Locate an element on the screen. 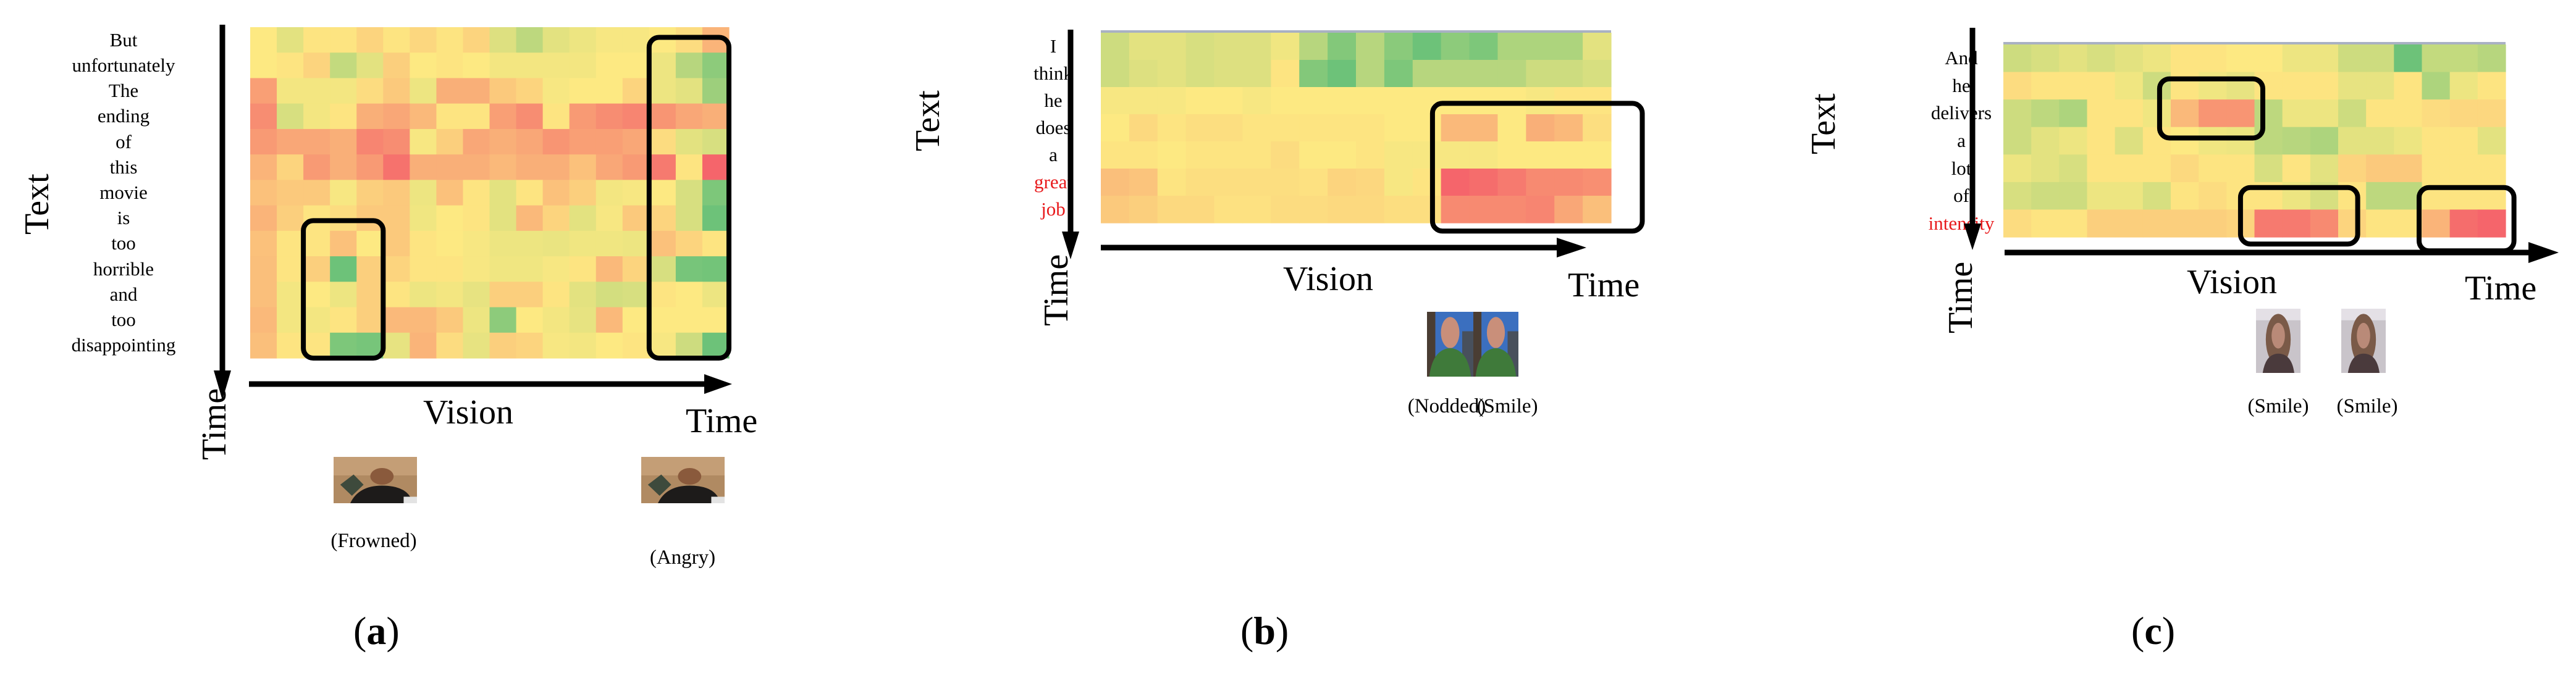 The height and width of the screenshot is (673, 2576). frame-caption: (Smile) is located at coordinates (2278, 406).